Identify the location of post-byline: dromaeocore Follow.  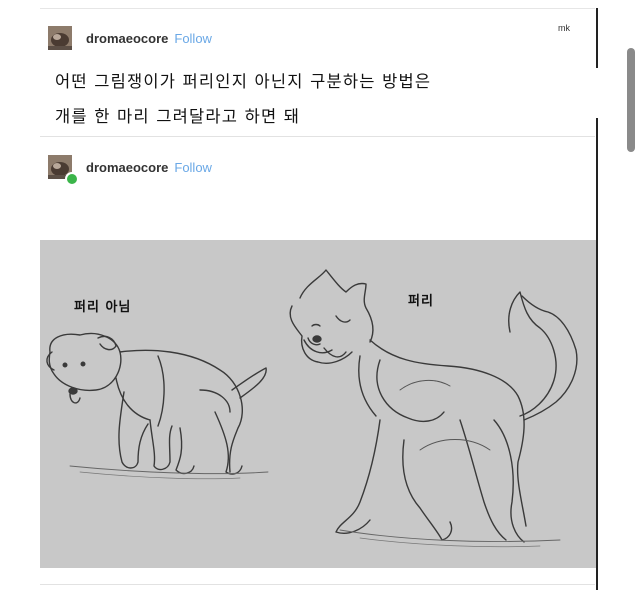
(130, 38).